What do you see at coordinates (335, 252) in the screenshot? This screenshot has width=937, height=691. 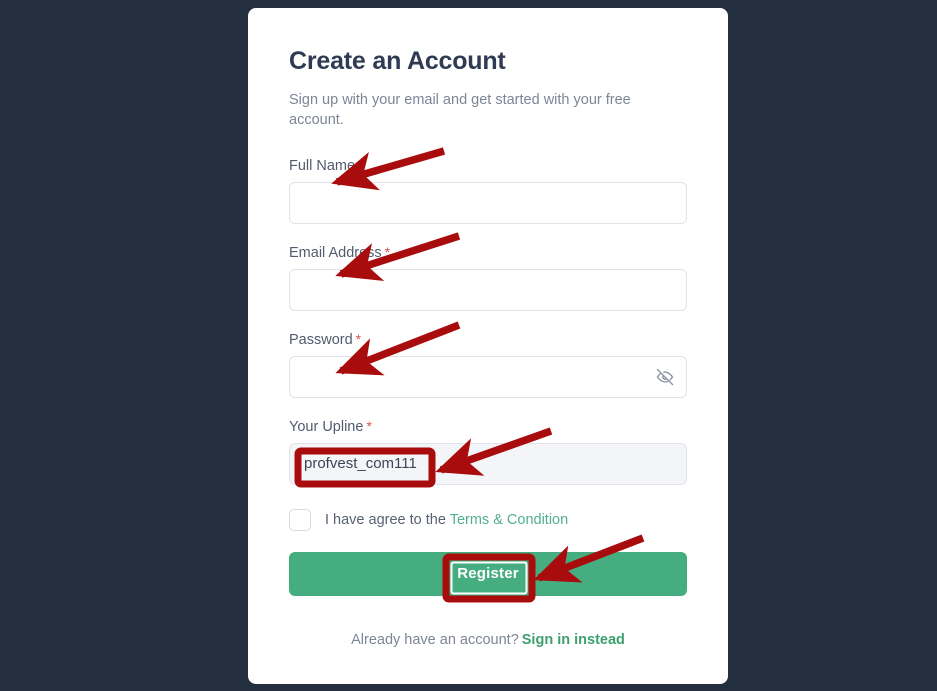 I see `email-label-text: Email Address` at bounding box center [335, 252].